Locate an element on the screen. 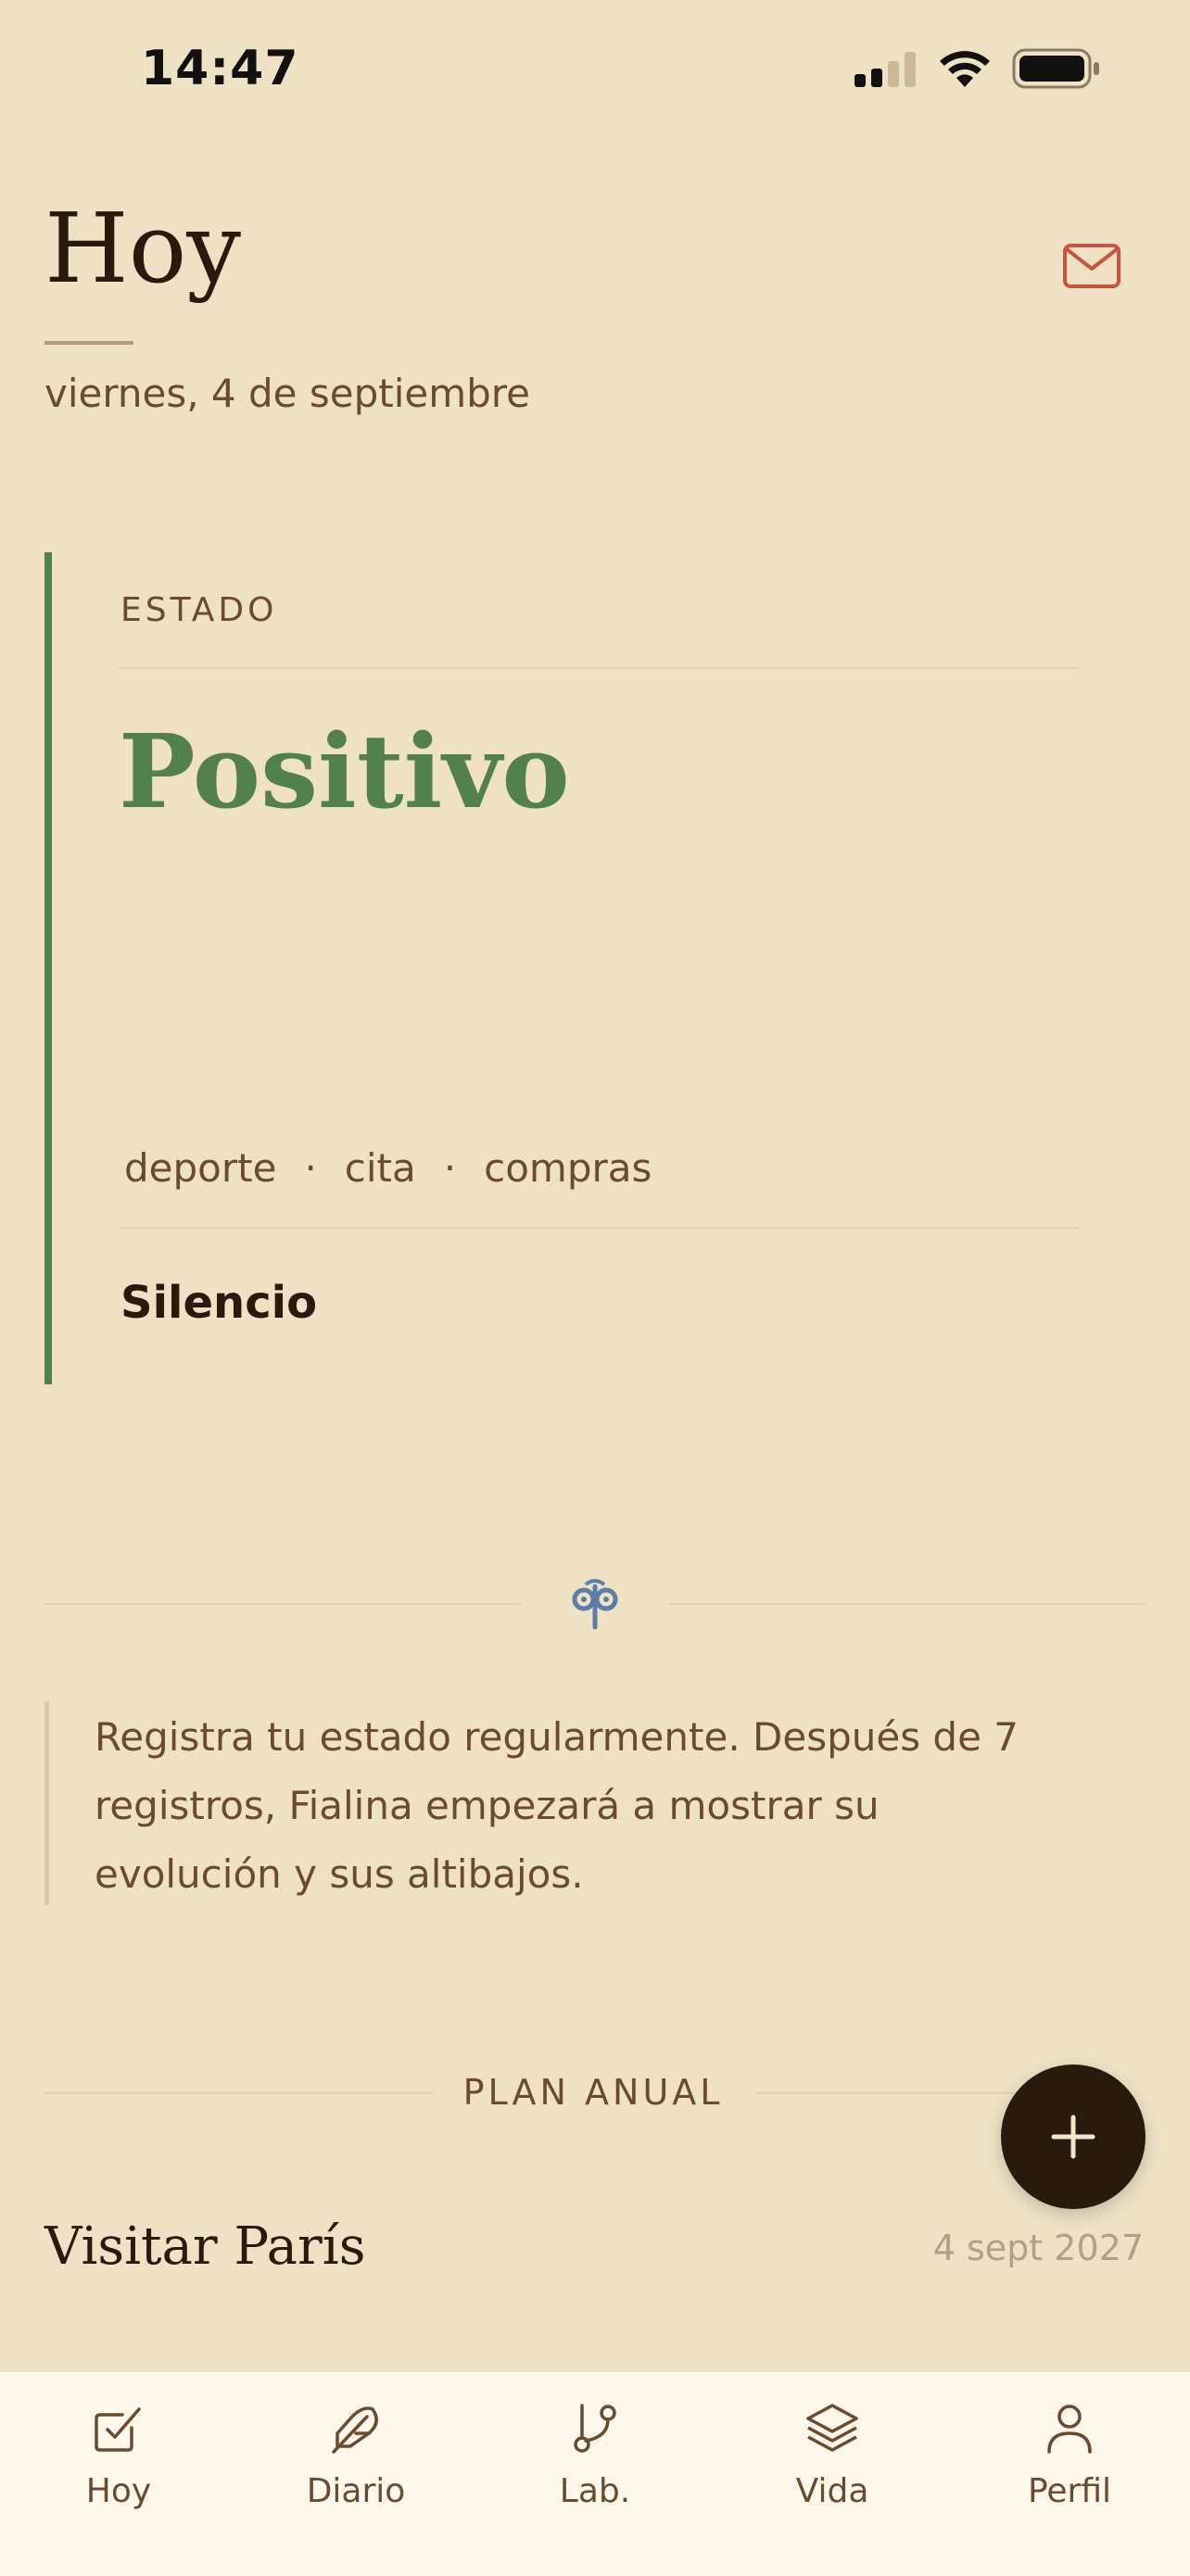  estado-note: Silencio is located at coordinates (219, 1303).